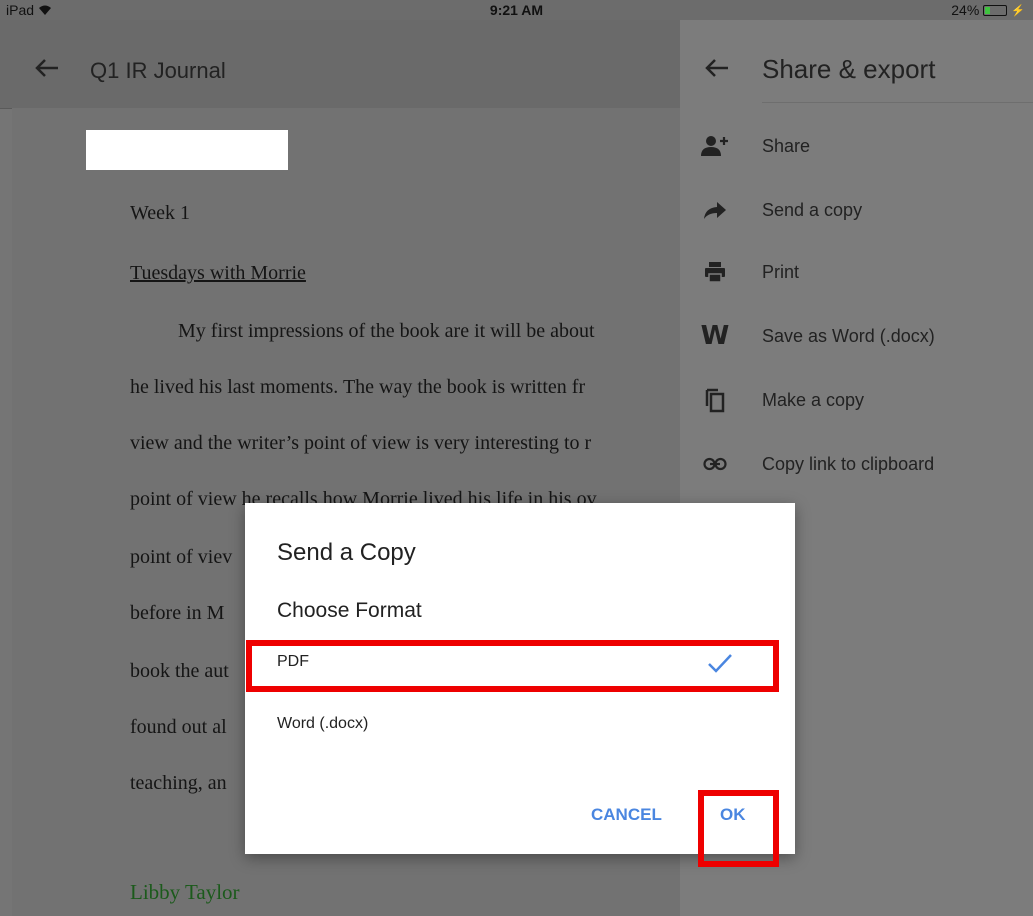 The width and height of the screenshot is (1033, 916). I want to click on status-time: 9:21 AM, so click(516, 10).